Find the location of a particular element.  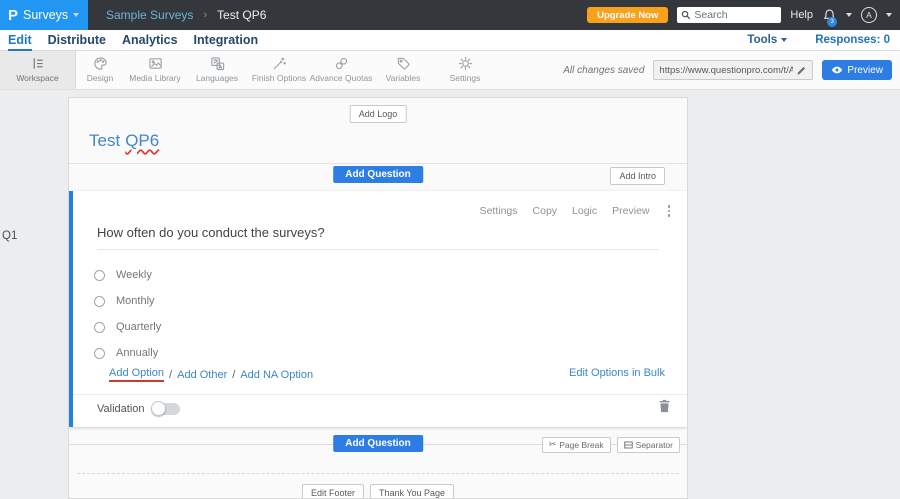

add-logo-button: Add Logo is located at coordinates (378, 114).